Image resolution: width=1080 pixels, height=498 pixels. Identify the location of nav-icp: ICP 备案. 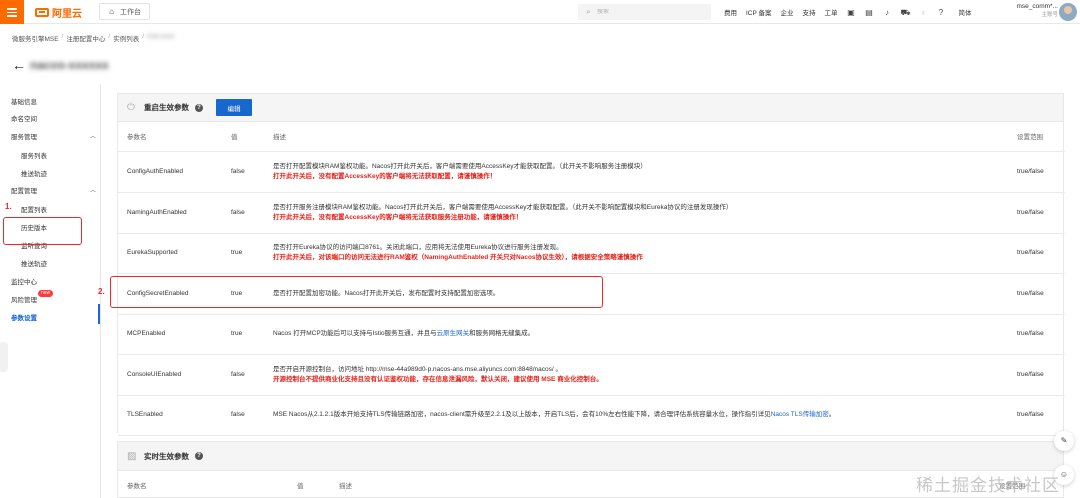
(759, 12).